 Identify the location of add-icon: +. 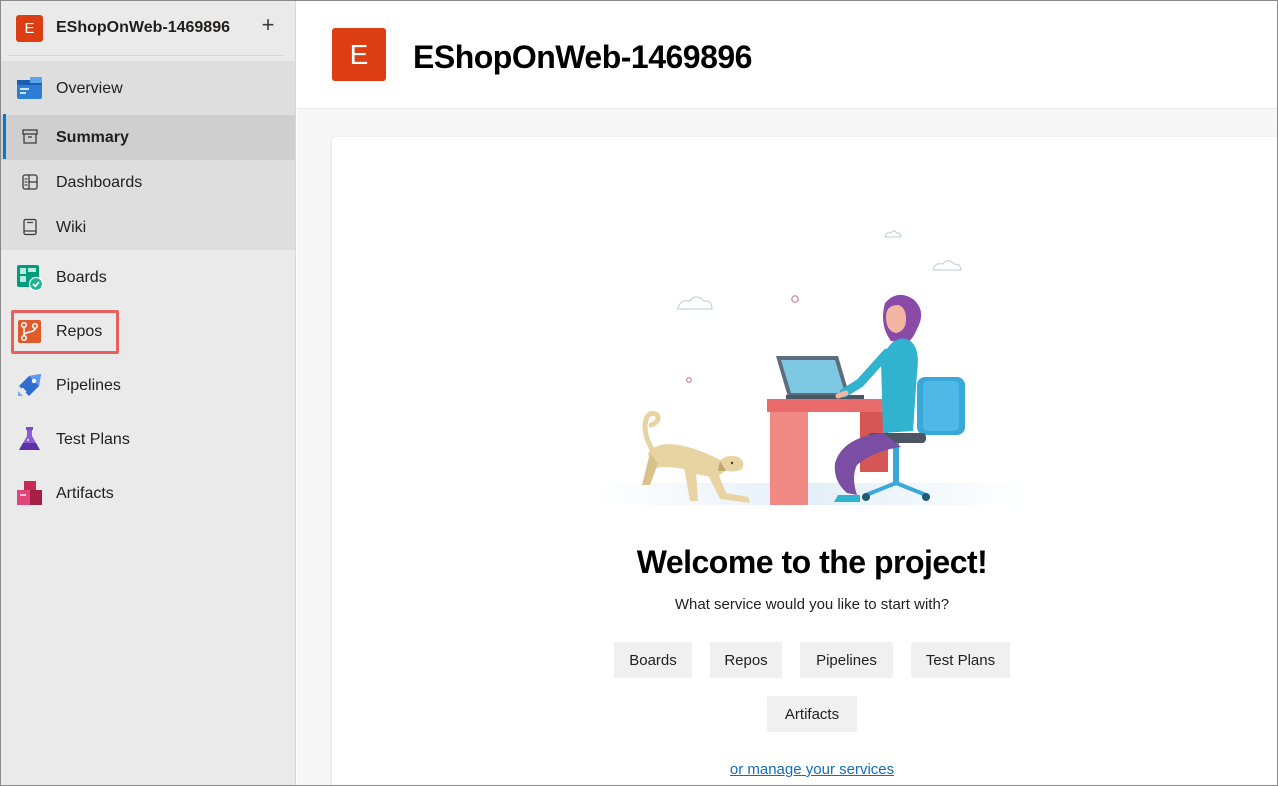
(268, 25).